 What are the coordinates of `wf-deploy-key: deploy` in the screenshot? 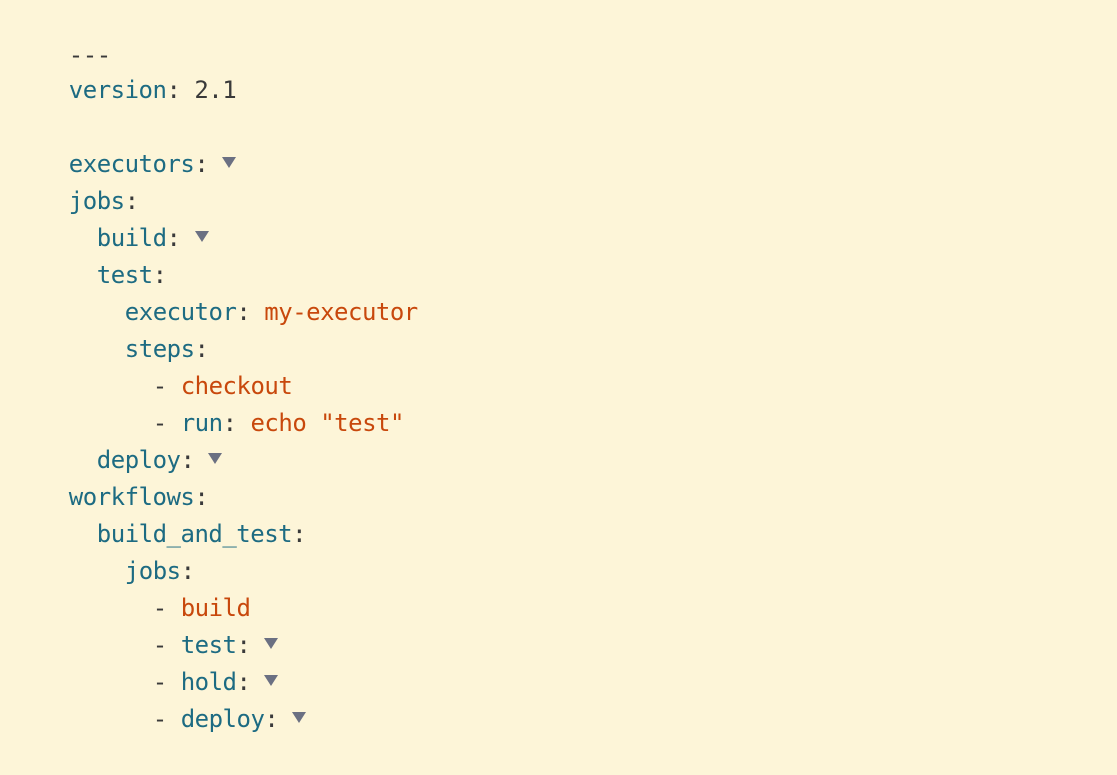 It's located at (222, 719).